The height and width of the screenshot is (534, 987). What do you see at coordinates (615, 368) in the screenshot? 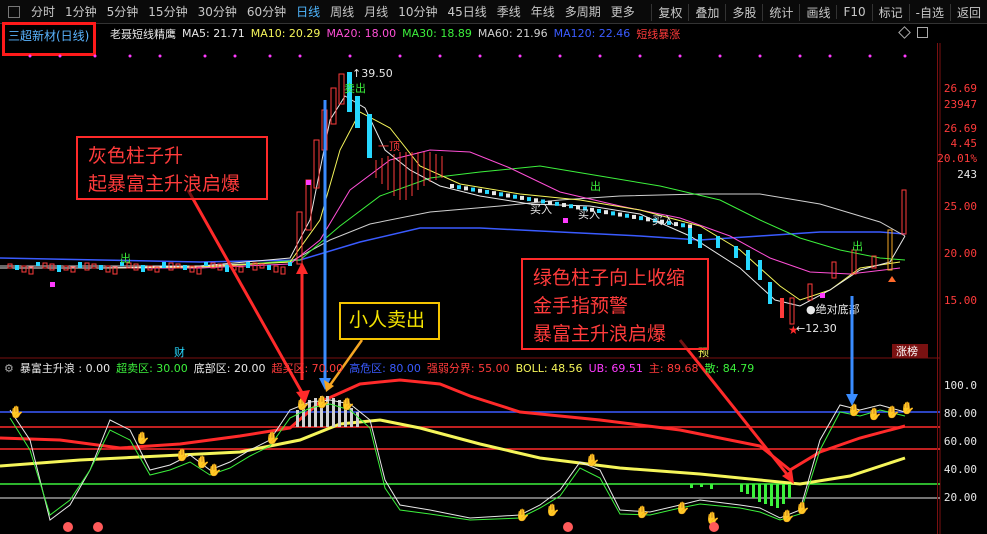
I see `ub: UB: 69.51` at bounding box center [615, 368].